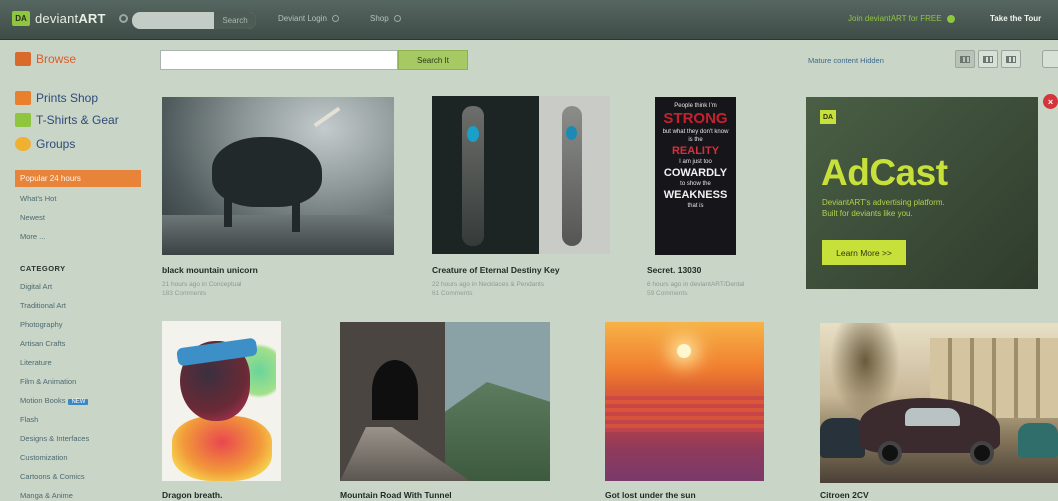  Describe the element at coordinates (56, 59) in the screenshot. I see `browse-label: Browse` at that location.